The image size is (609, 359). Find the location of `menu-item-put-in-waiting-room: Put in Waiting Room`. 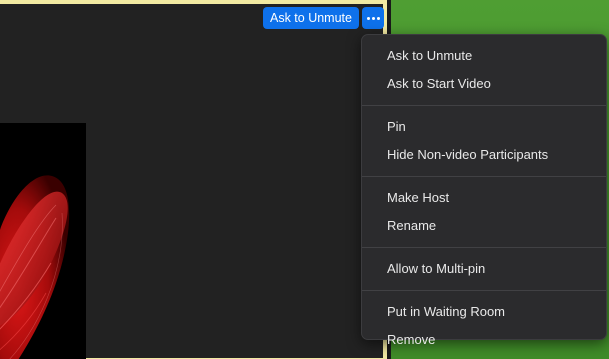

menu-item-put-in-waiting-room: Put in Waiting Room is located at coordinates (484, 312).